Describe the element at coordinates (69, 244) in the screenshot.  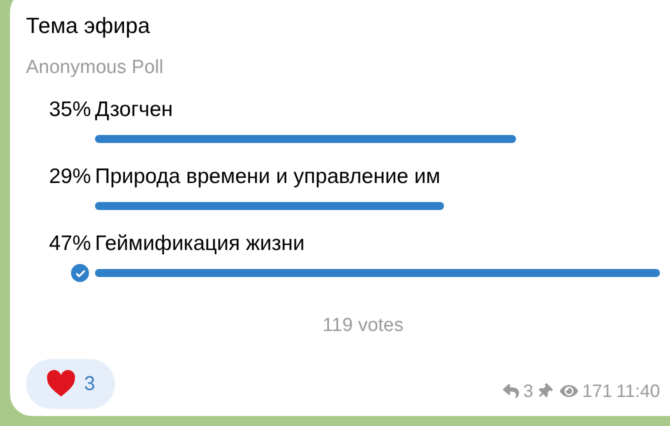
I see `option-percent: 47%` at that location.